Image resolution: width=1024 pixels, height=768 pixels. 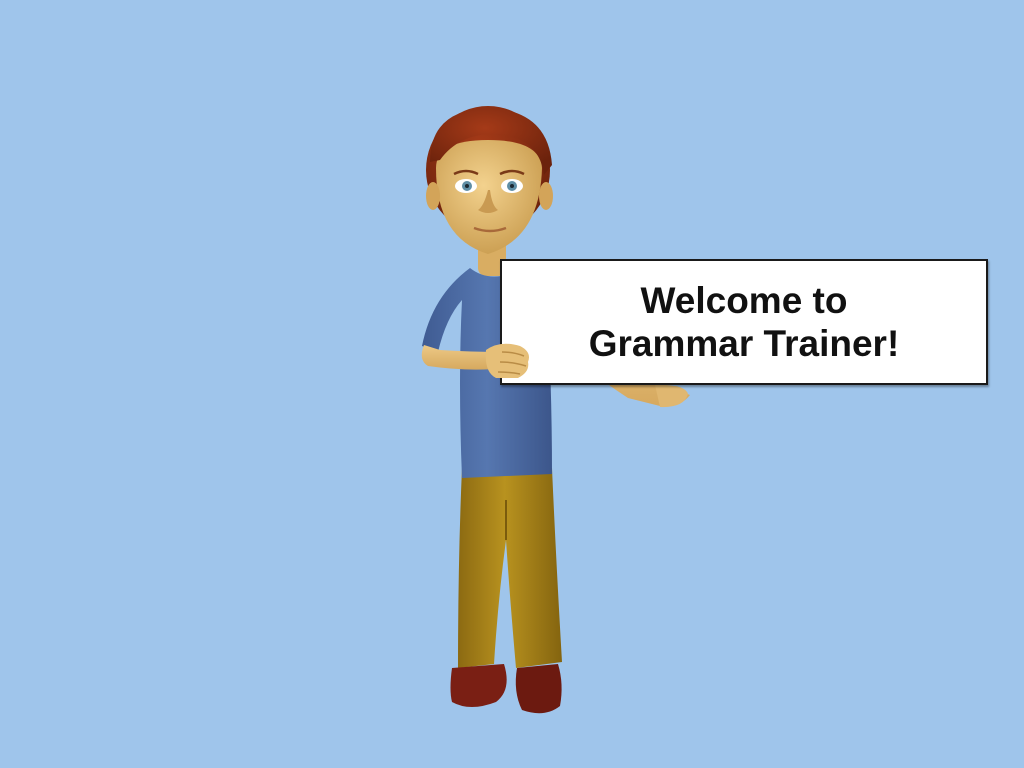 I want to click on sign-line-1: Welcome to, so click(x=744, y=300).